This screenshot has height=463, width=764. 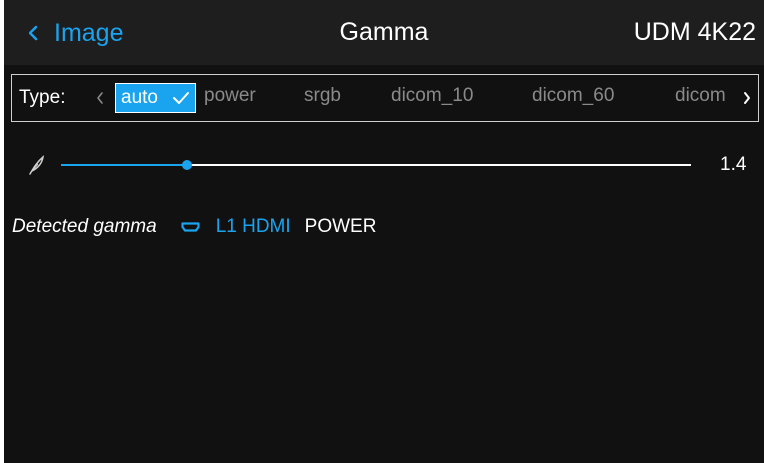 I want to click on header-bar: Image Gamma UDM 4K22, so click(x=384, y=32).